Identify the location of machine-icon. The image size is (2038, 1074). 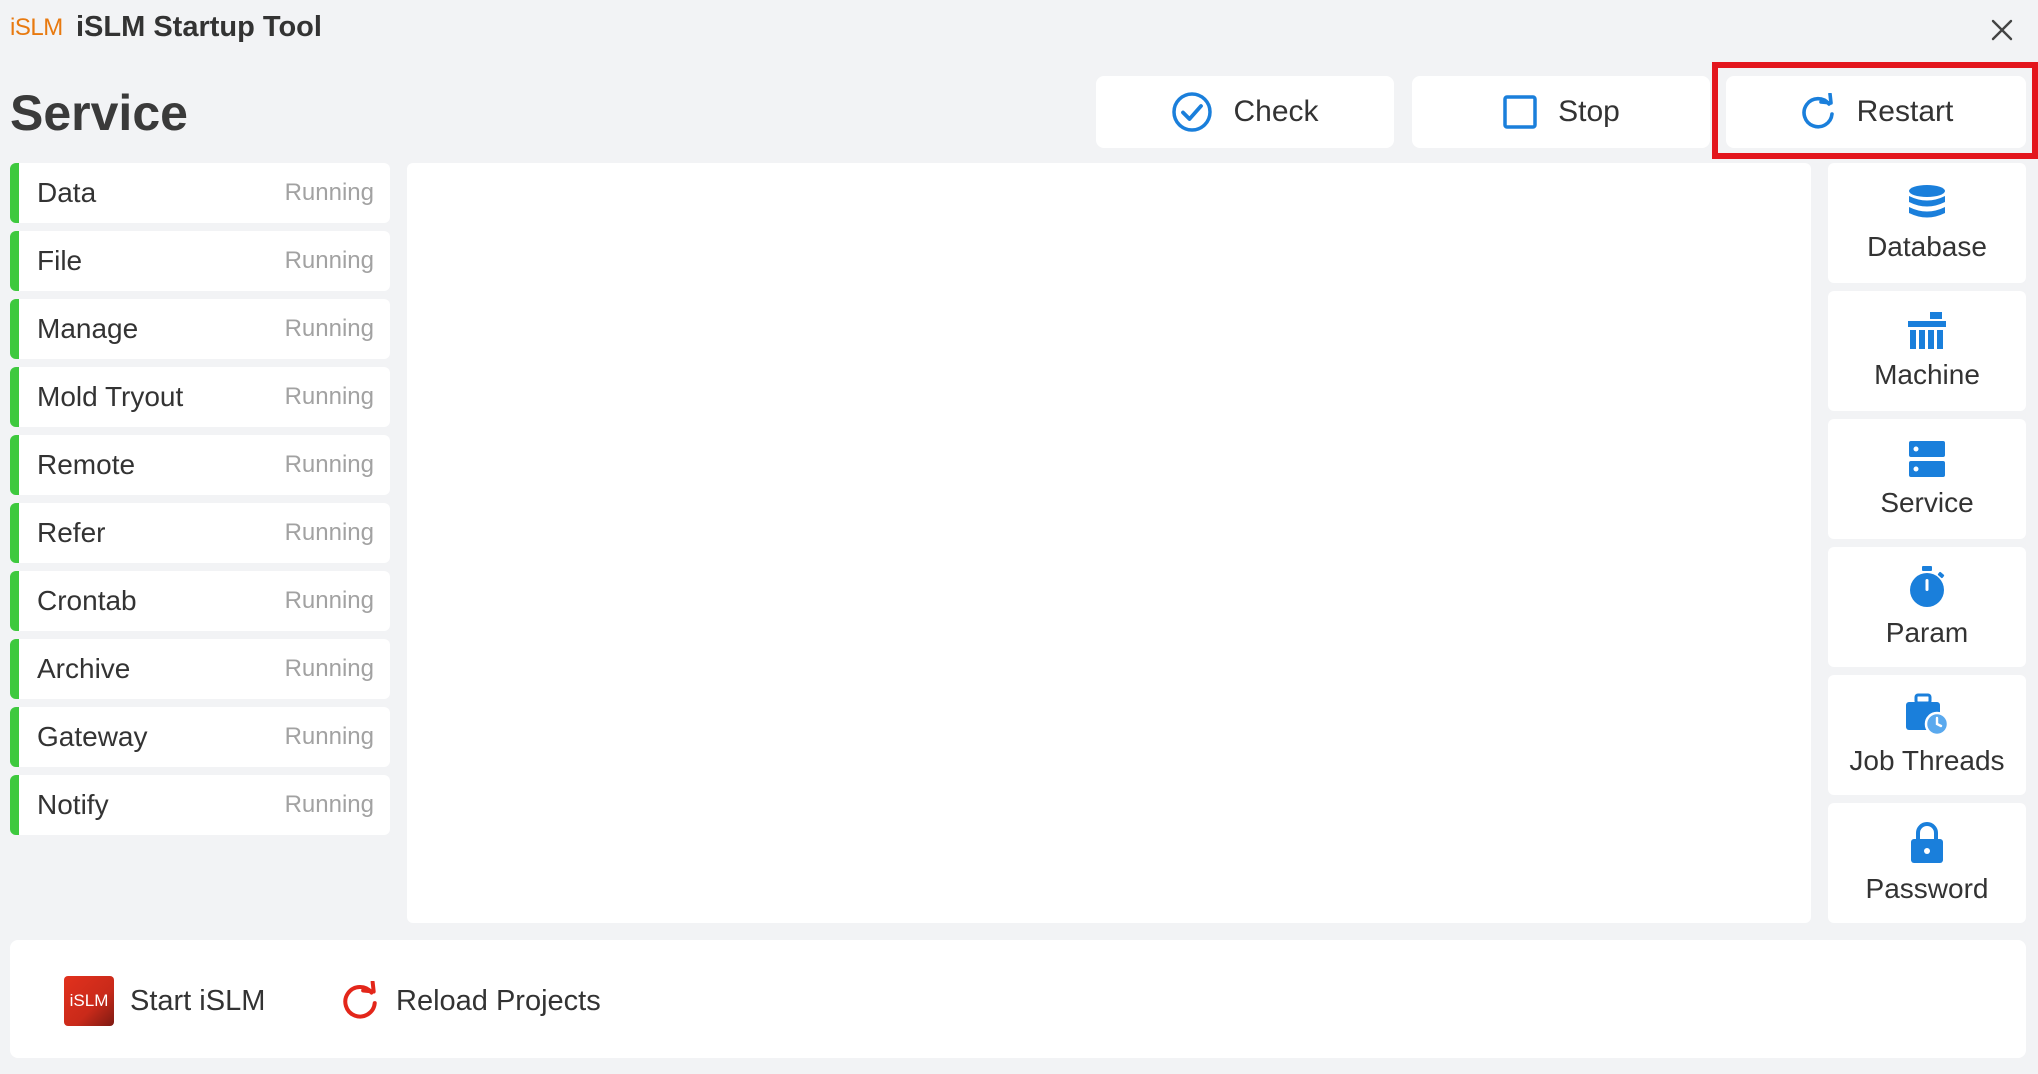
(1927, 330).